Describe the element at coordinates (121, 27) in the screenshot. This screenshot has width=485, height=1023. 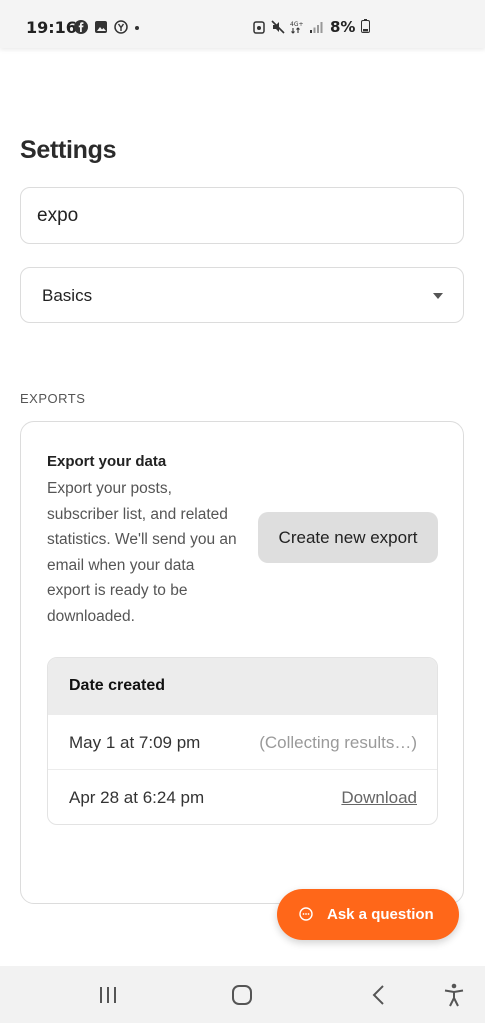
I see `app-icon` at that location.